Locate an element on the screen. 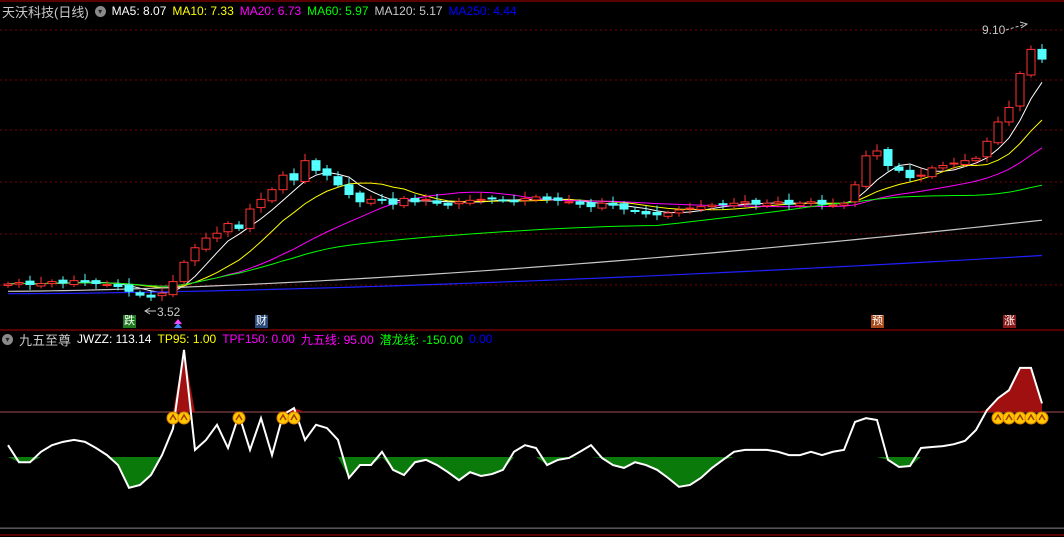 The width and height of the screenshot is (1064, 537). ma250-label: MA250: 4.44 is located at coordinates (482, 11).